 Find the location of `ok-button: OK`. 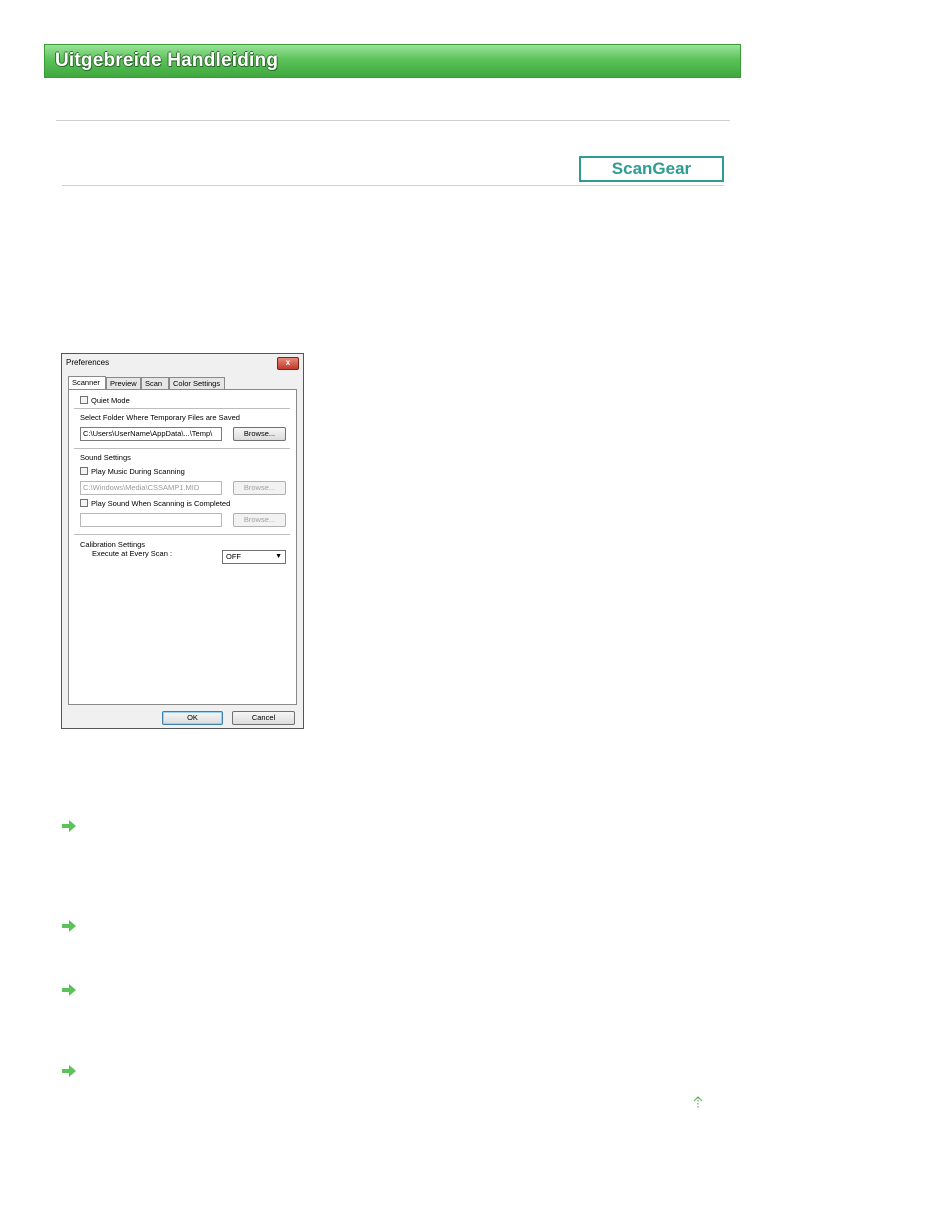

ok-button: OK is located at coordinates (192, 718).